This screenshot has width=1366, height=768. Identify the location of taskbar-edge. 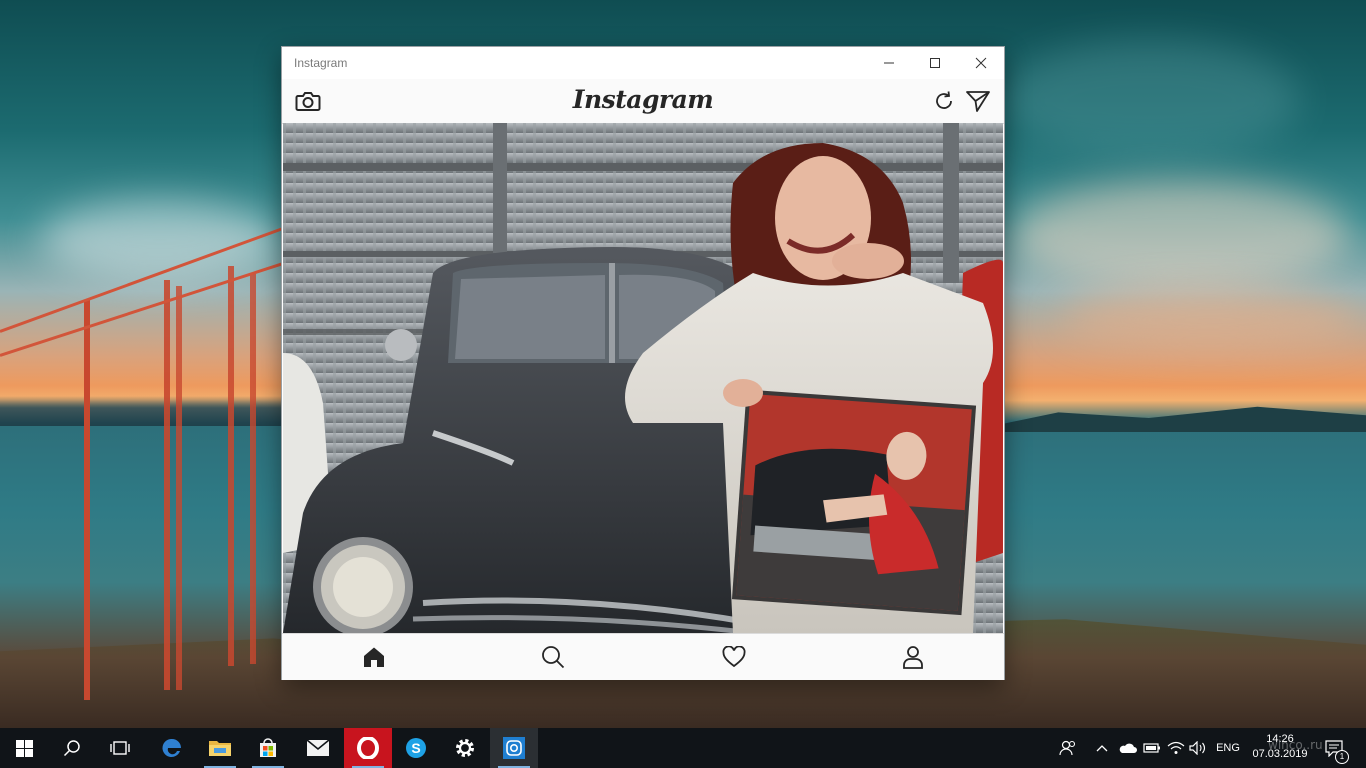
(172, 748).